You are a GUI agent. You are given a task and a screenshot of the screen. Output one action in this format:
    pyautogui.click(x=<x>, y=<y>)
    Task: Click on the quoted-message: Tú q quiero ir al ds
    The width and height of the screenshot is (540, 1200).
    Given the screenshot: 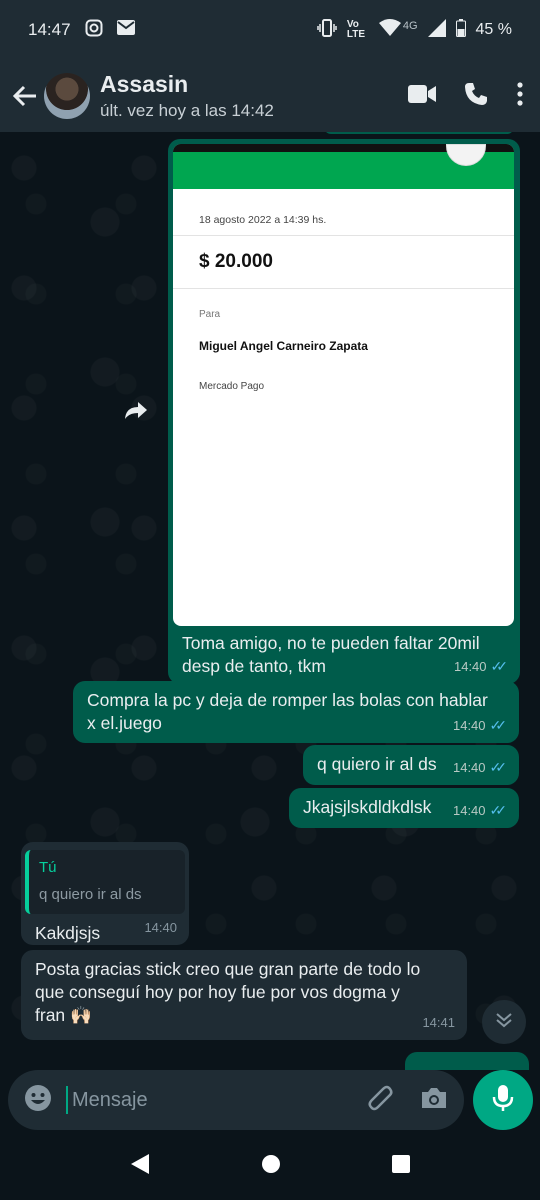 What is the action you would take?
    pyautogui.click(x=105, y=882)
    